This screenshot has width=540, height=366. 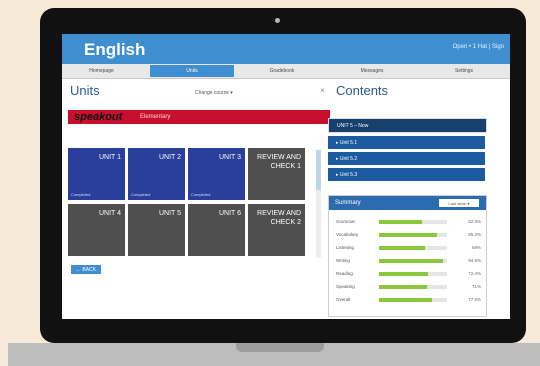 I want to click on skill-name: Reading, so click(x=344, y=273).